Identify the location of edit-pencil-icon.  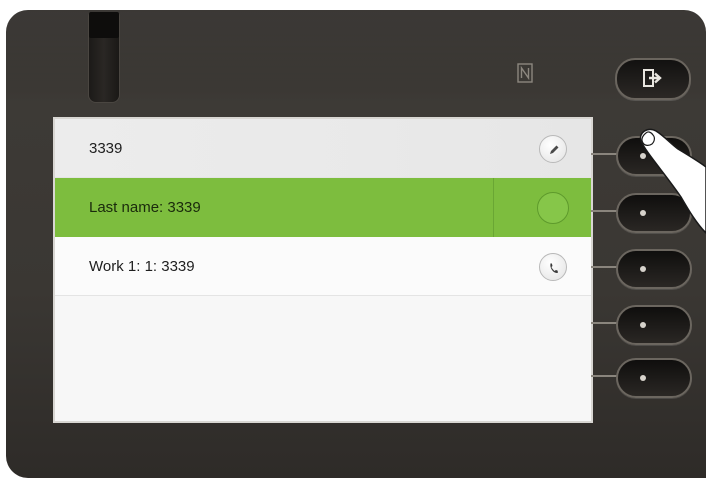
(554, 149).